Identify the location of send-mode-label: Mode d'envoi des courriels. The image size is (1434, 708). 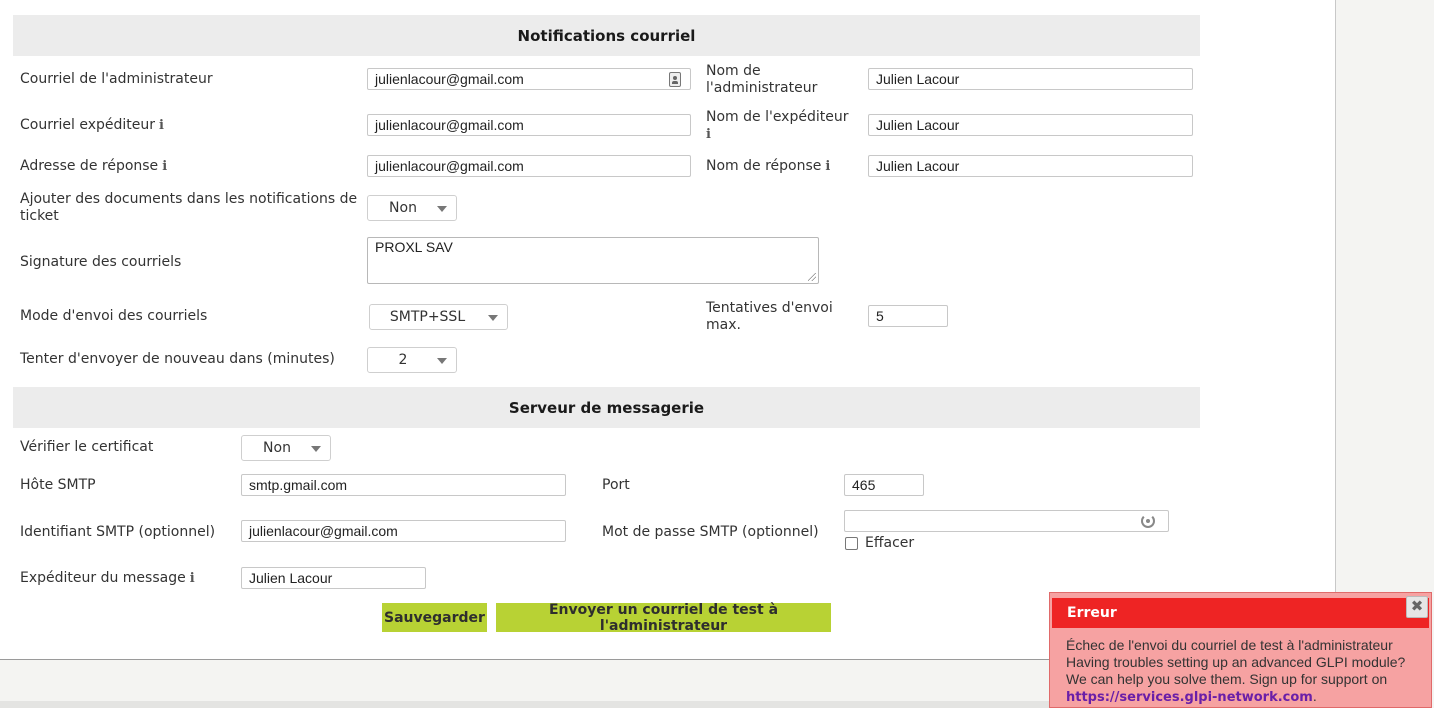
(114, 316).